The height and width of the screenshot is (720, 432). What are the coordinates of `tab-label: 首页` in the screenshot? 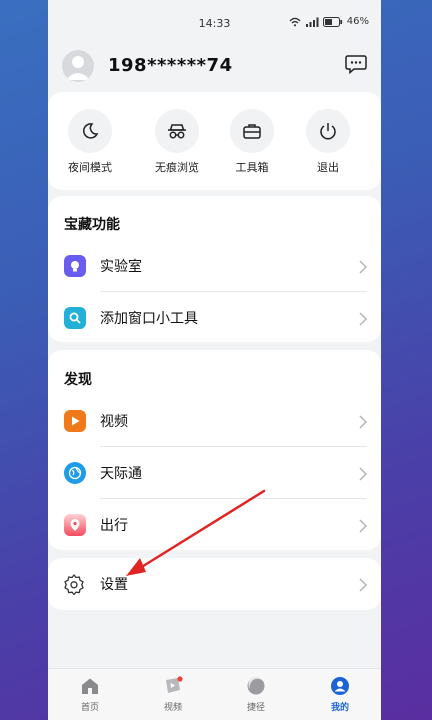 It's located at (89, 708).